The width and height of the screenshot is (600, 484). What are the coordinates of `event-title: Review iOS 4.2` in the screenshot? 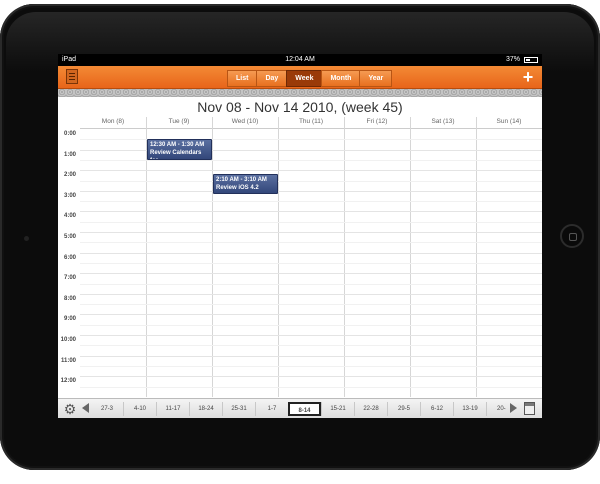 It's located at (237, 187).